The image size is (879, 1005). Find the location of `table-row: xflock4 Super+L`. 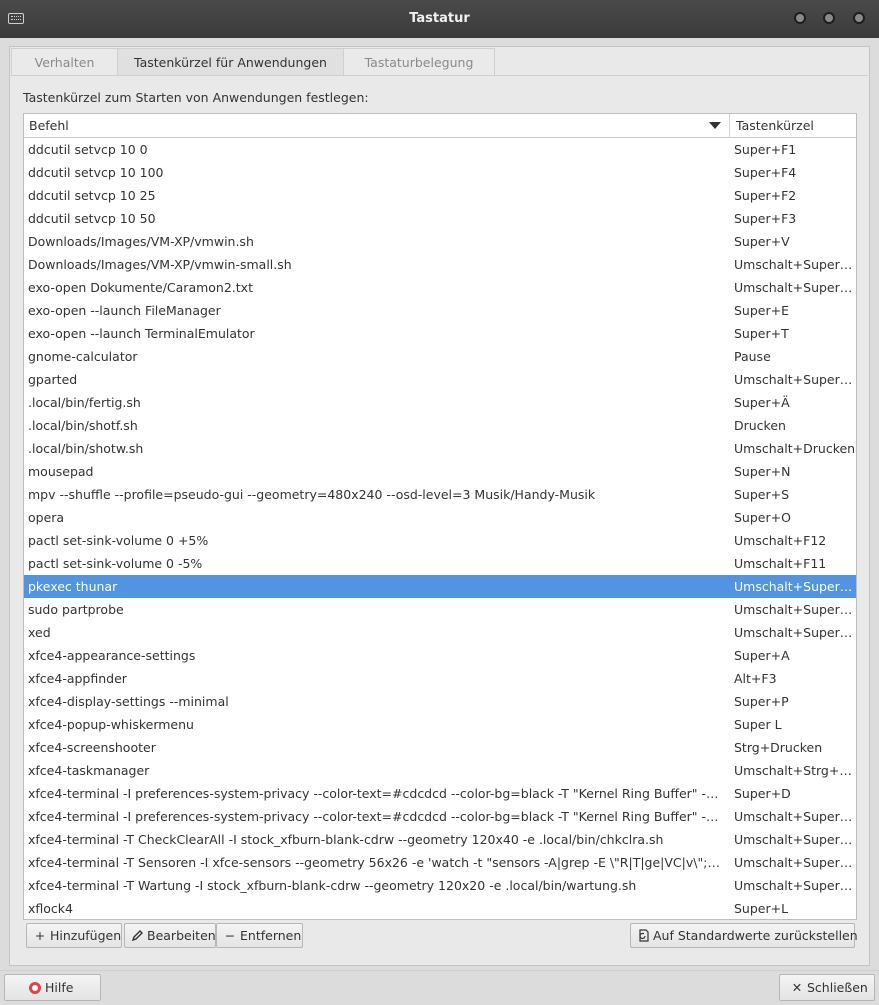

table-row: xflock4 Super+L is located at coordinates (440, 908).